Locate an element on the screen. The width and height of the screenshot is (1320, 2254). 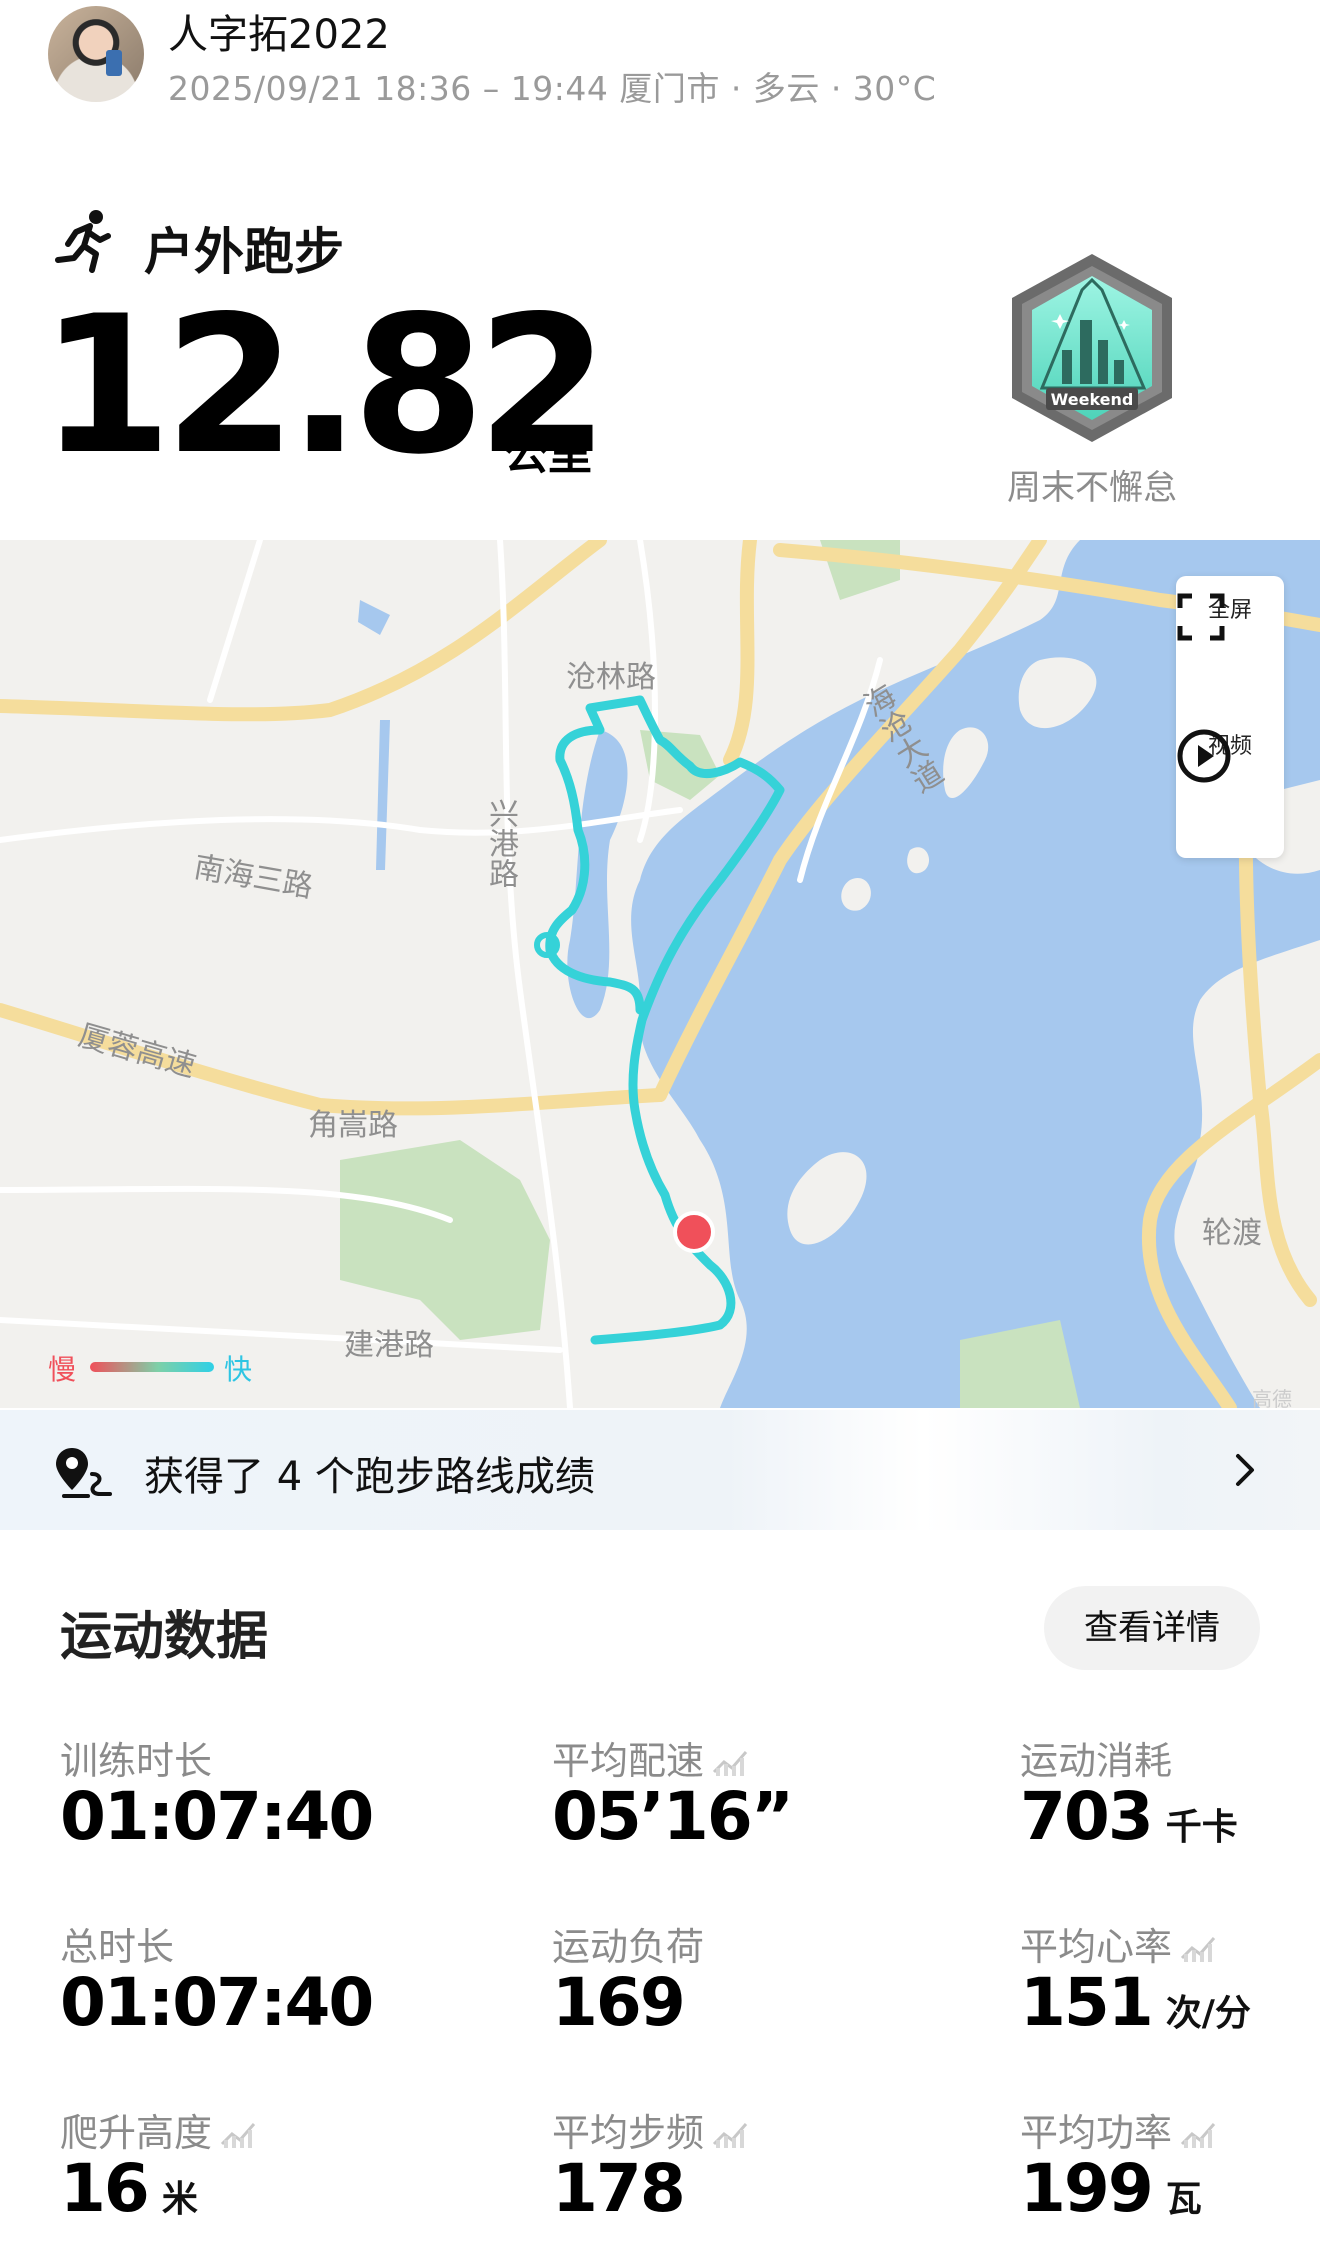
stat-item: 训练时长 01:07:40 is located at coordinates (260, 1815).